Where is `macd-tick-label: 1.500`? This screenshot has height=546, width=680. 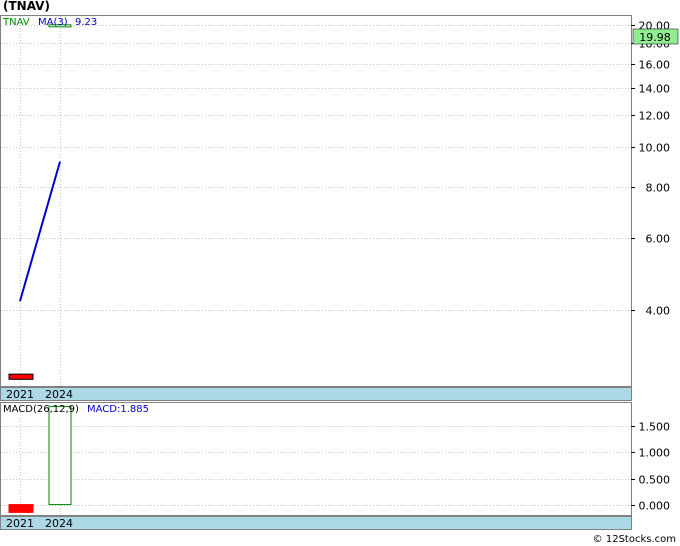 macd-tick-label: 1.500 is located at coordinates (655, 427).